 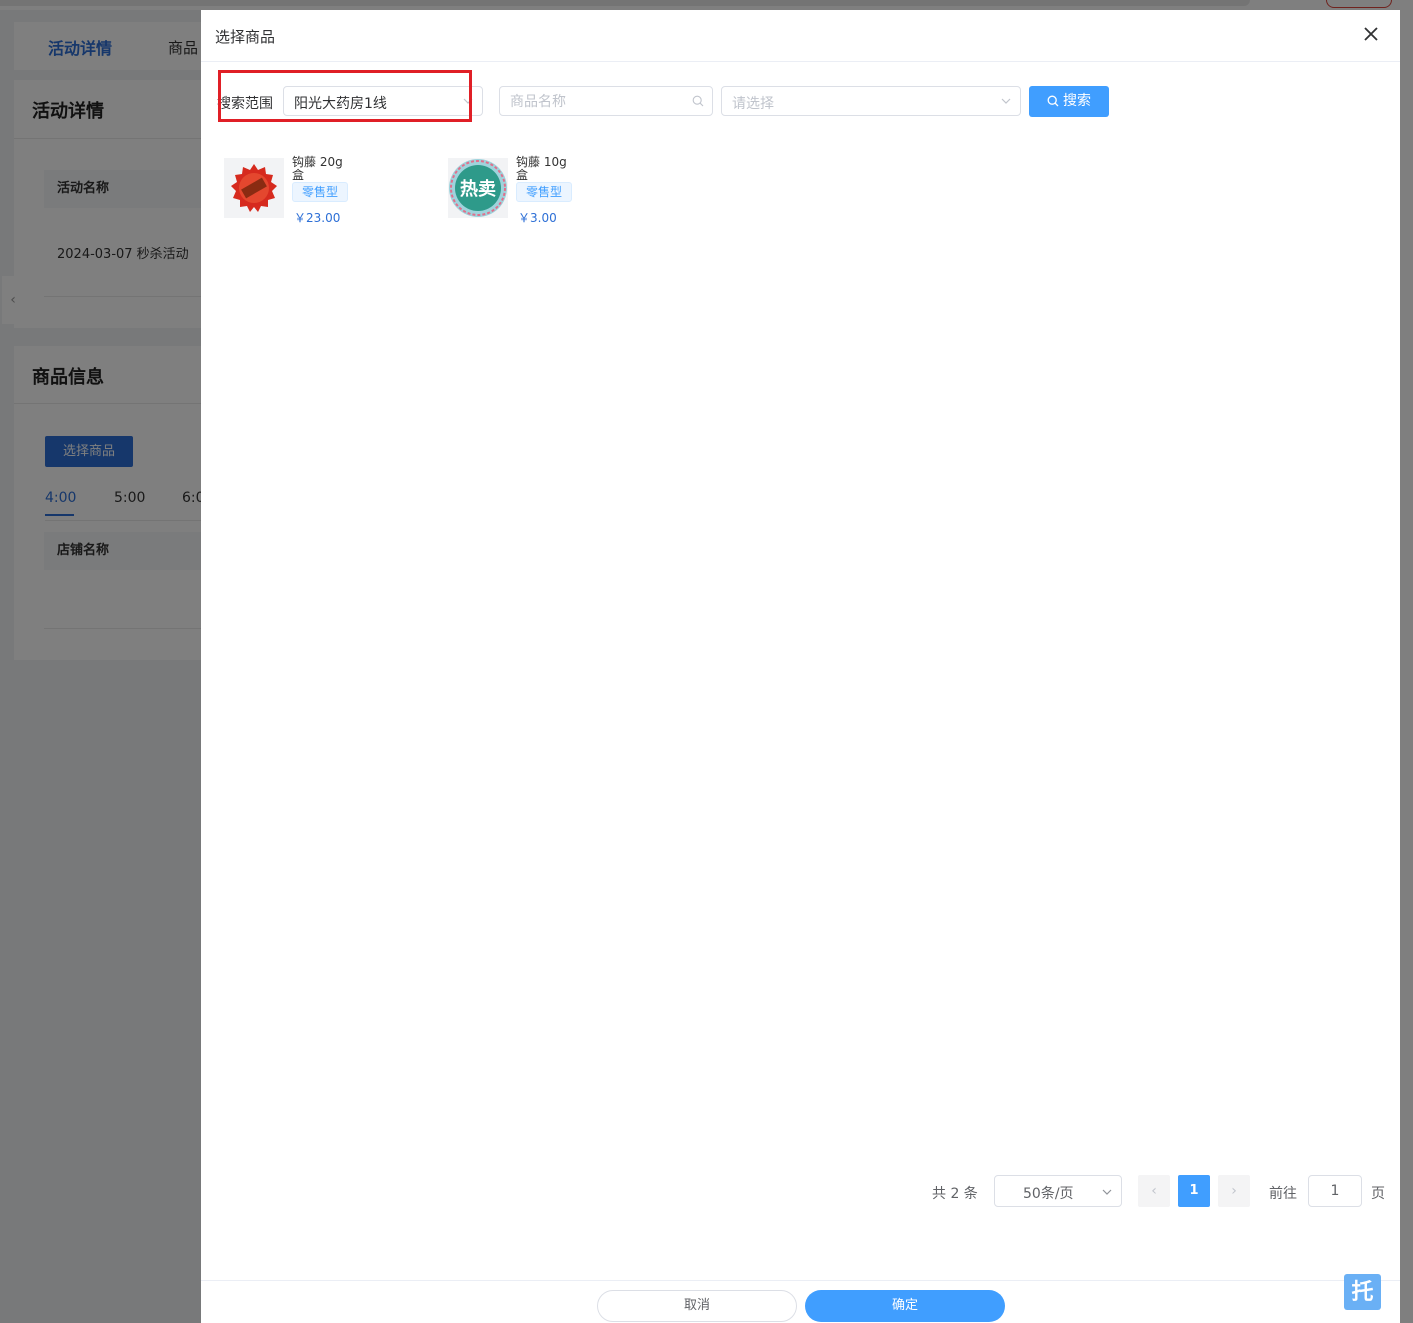 What do you see at coordinates (245, 37) in the screenshot?
I see `dialog-title: 选择商品` at bounding box center [245, 37].